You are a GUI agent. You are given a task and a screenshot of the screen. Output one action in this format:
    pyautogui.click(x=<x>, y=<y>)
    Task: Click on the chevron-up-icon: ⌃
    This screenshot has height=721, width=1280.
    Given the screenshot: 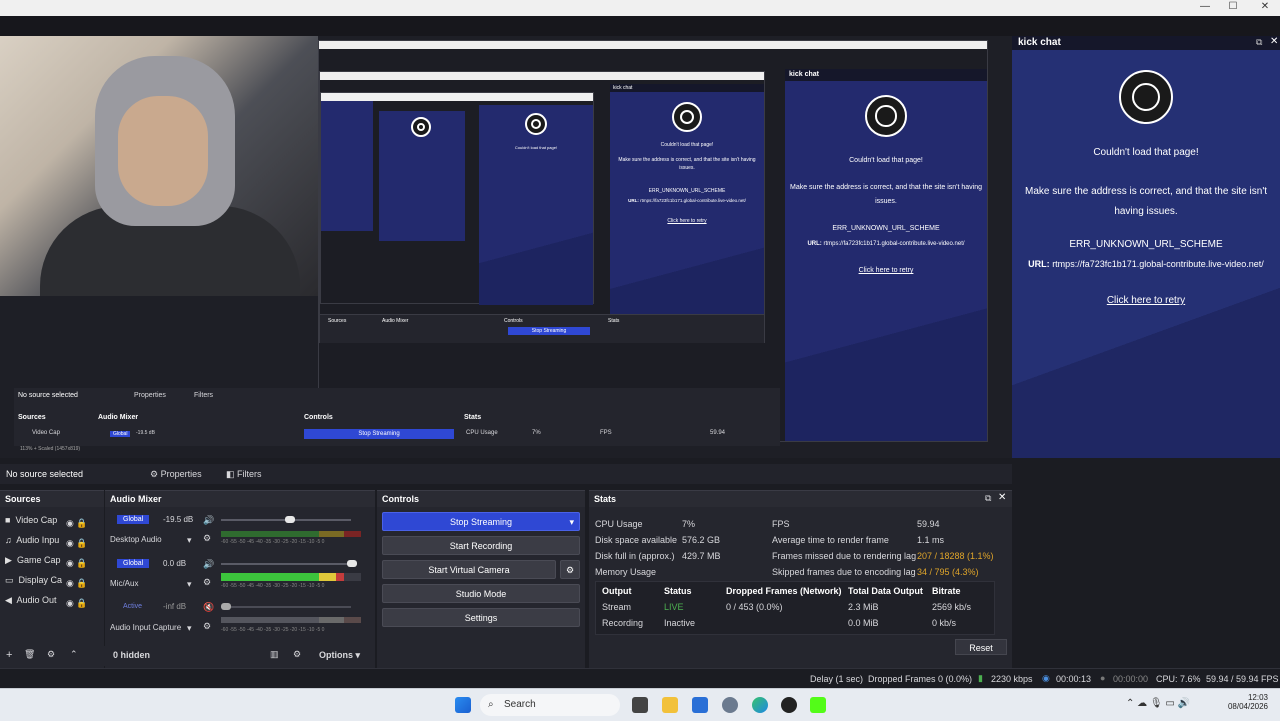 What is the action you would take?
    pyautogui.click(x=74, y=654)
    